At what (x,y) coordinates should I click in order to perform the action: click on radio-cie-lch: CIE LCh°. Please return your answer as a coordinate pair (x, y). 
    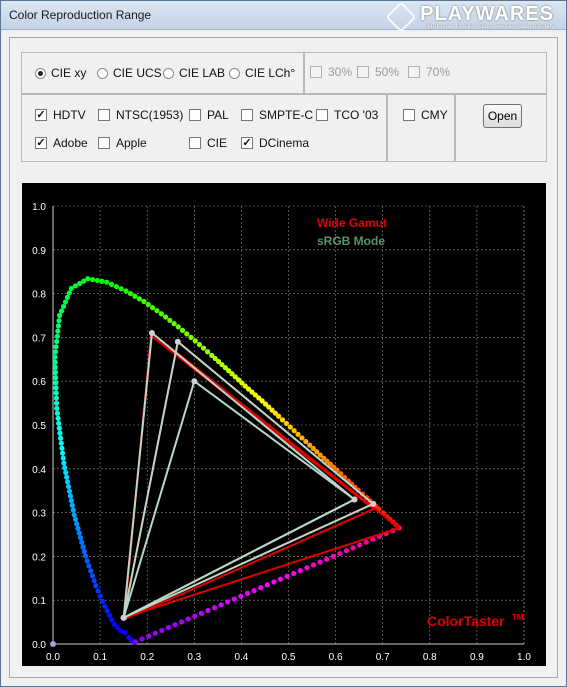
    Looking at the image, I should click on (262, 73).